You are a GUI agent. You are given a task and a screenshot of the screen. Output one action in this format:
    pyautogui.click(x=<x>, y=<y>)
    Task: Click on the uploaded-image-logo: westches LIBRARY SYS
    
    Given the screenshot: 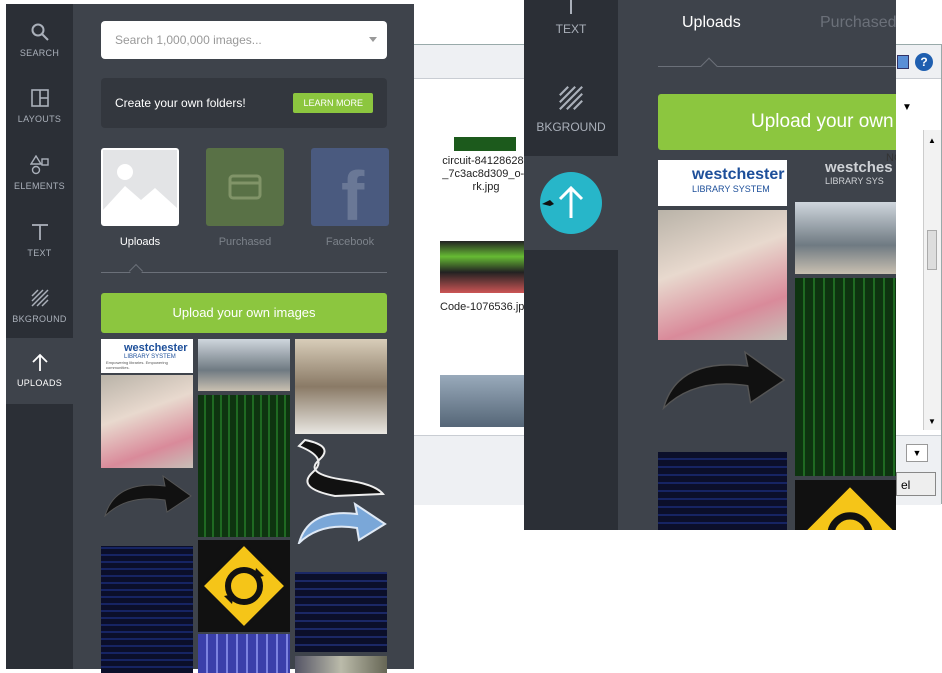 What is the action you would take?
    pyautogui.click(x=845, y=177)
    